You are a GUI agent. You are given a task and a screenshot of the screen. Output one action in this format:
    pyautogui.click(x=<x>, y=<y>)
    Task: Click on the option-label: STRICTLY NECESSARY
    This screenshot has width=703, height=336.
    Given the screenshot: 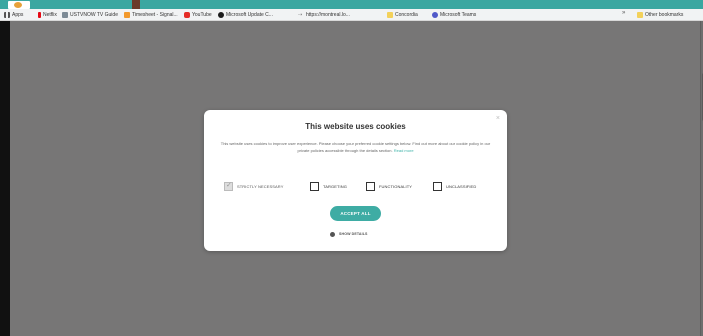 What is the action you would take?
    pyautogui.click(x=260, y=186)
    